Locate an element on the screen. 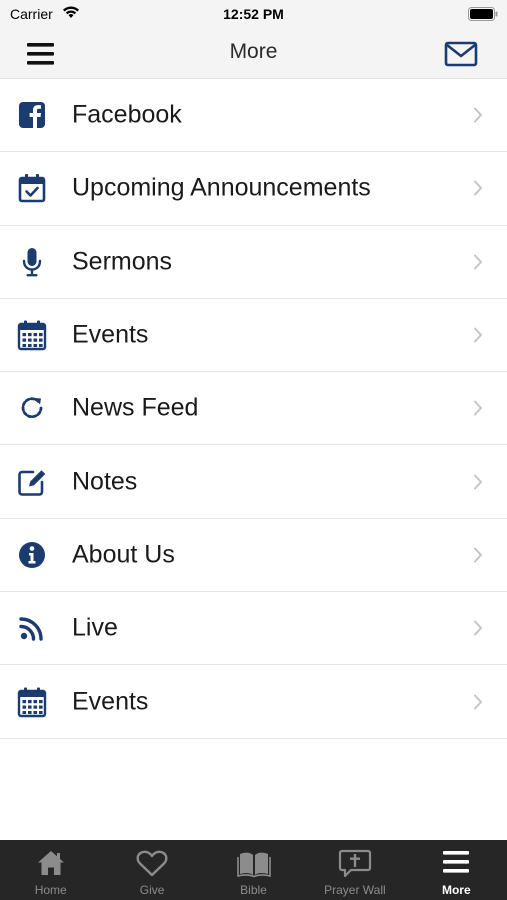  menu-item-sermons: Sermons is located at coordinates (253, 262).